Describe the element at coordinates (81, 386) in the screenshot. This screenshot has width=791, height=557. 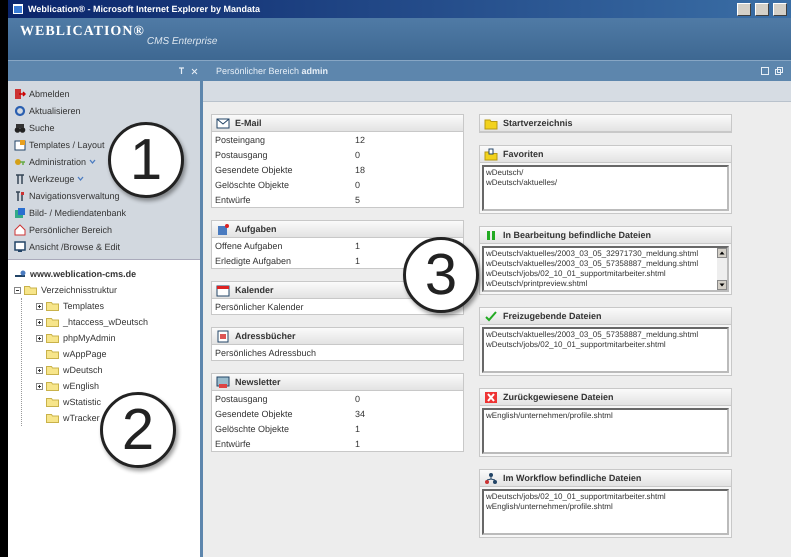
I see `tree-item: wEnglish` at that location.